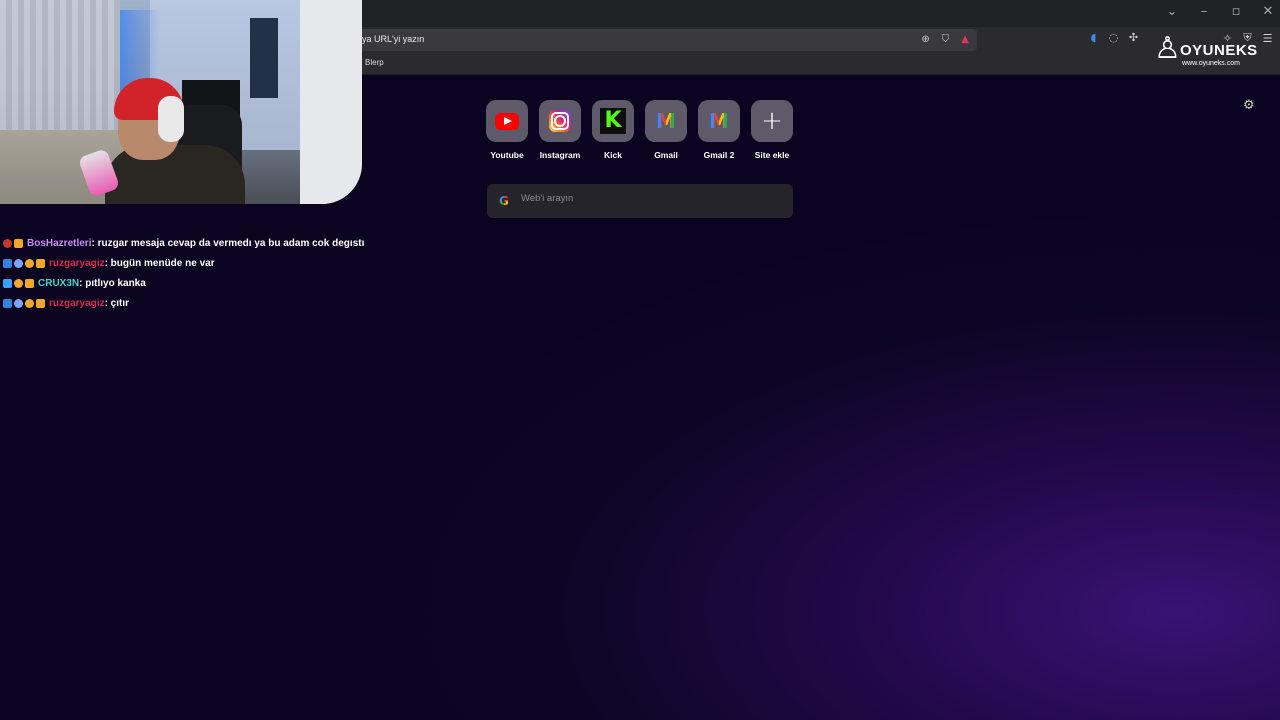 The image size is (1280, 720). Describe the element at coordinates (772, 155) in the screenshot. I see `shortcut-label: Site ekle` at that location.